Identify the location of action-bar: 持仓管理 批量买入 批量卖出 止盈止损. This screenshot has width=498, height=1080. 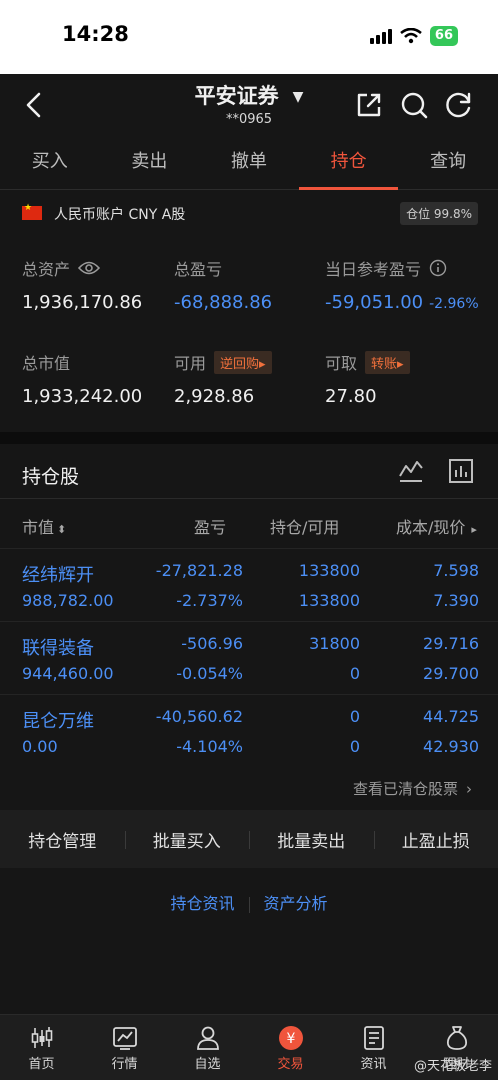
(249, 839).